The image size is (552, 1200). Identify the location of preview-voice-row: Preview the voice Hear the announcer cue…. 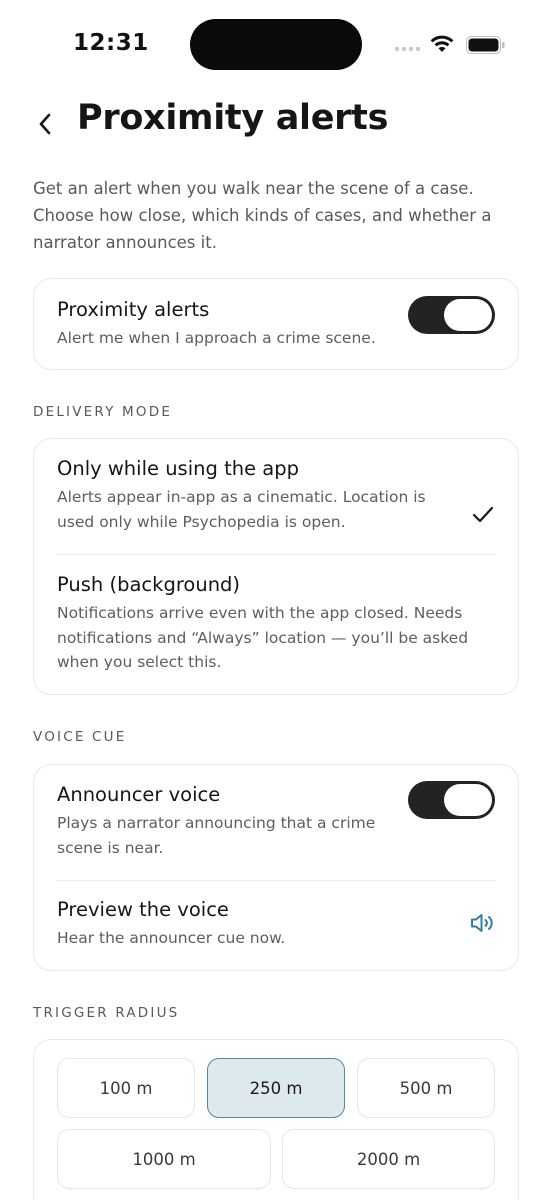
(277, 924).